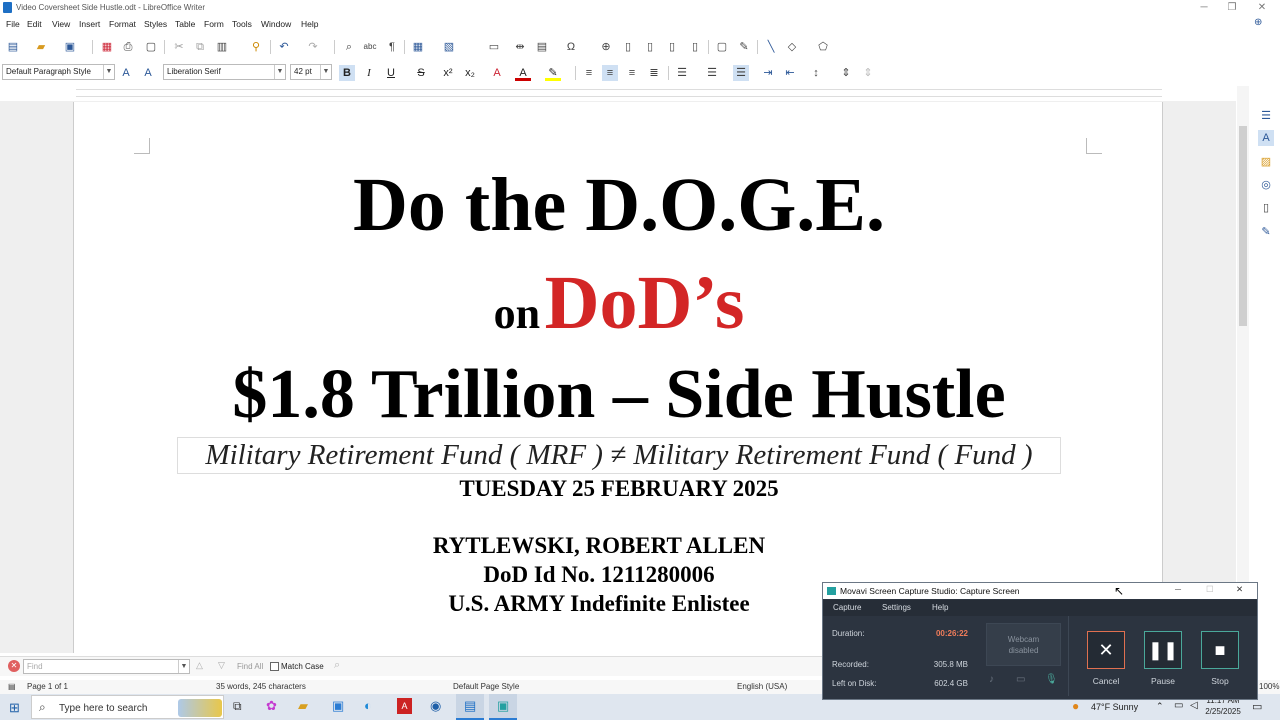 This screenshot has width=1280, height=720. What do you see at coordinates (179, 47) in the screenshot?
I see `cut-icon: ✂` at bounding box center [179, 47].